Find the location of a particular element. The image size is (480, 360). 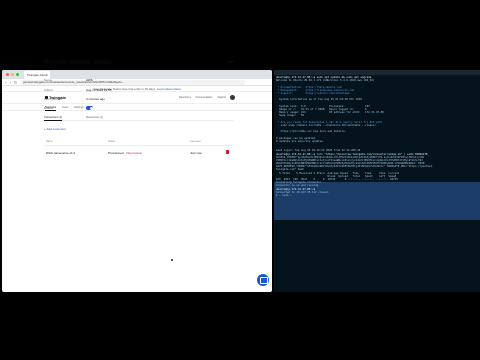

browser-tabstrip: Twingate Admin is located at coordinates (137, 74).